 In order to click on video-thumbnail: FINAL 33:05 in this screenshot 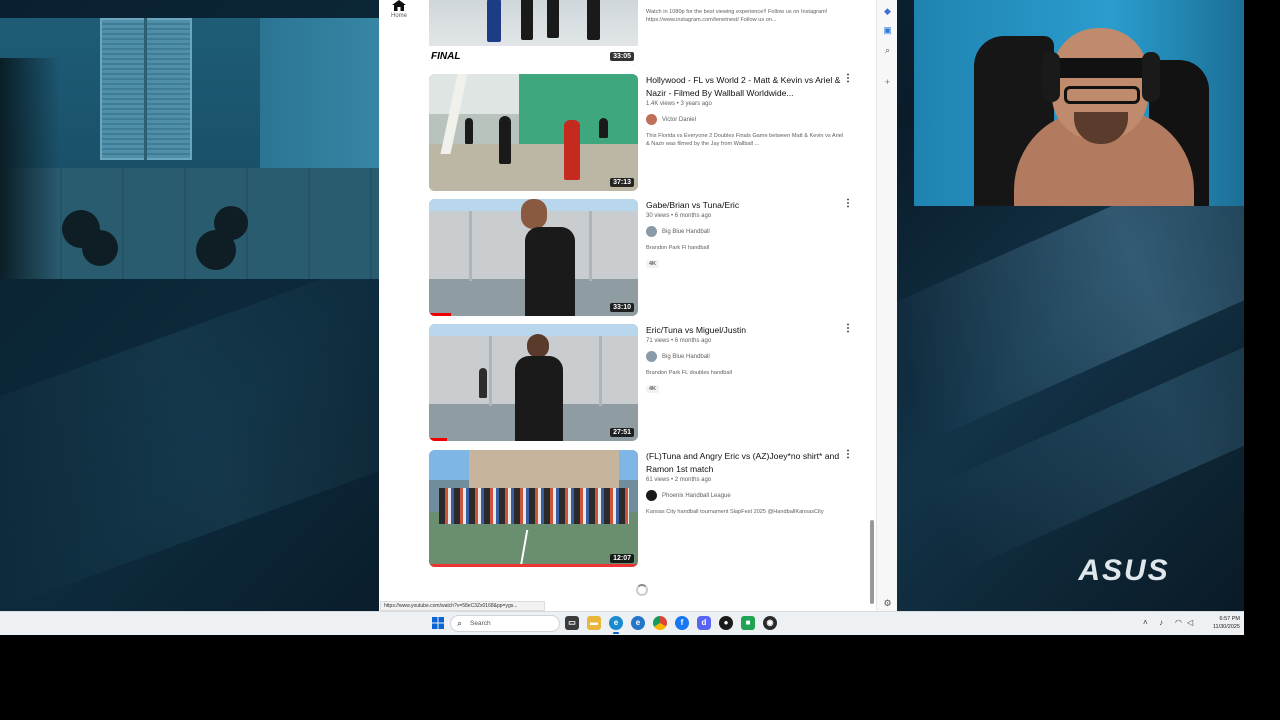, I will do `click(533, 32)`.